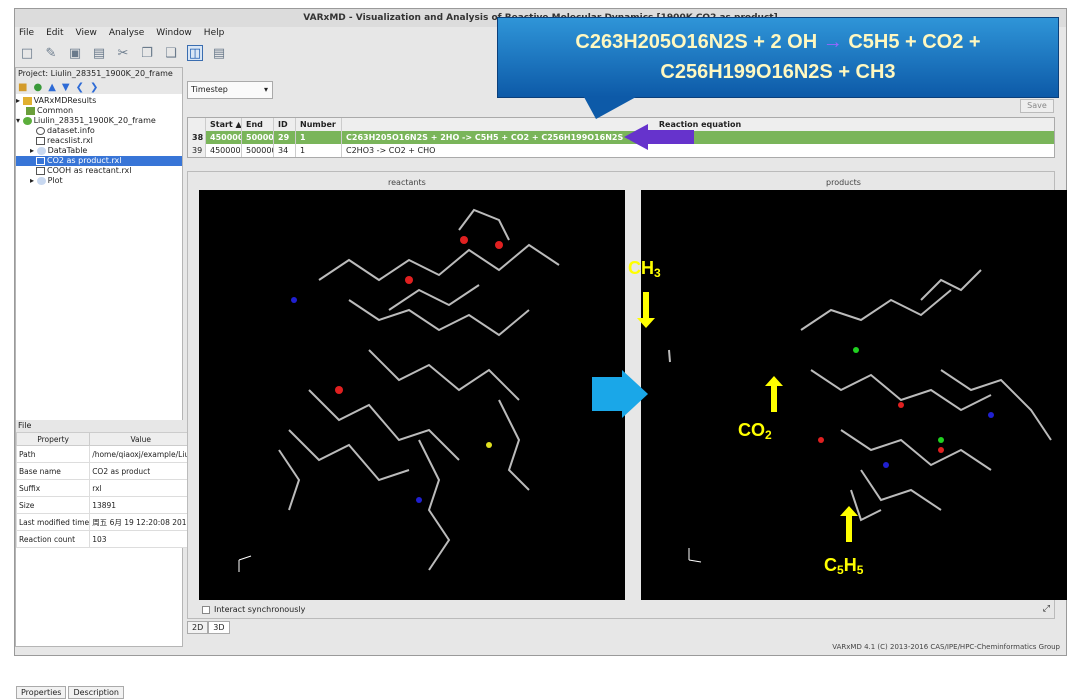 This screenshot has height=699, width=1075. Describe the element at coordinates (646, 310) in the screenshot. I see `ch3-arrow` at that location.